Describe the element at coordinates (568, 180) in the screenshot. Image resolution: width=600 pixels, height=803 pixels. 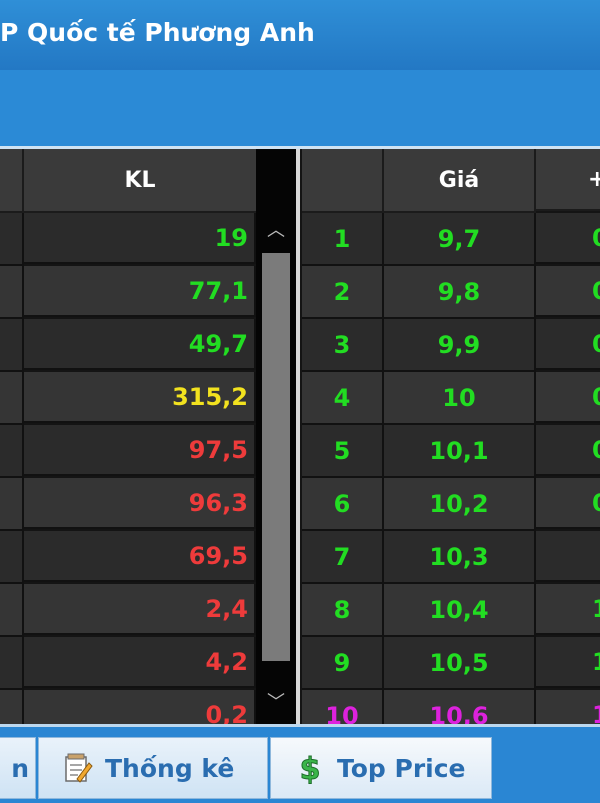
I see `header-change: +` at that location.